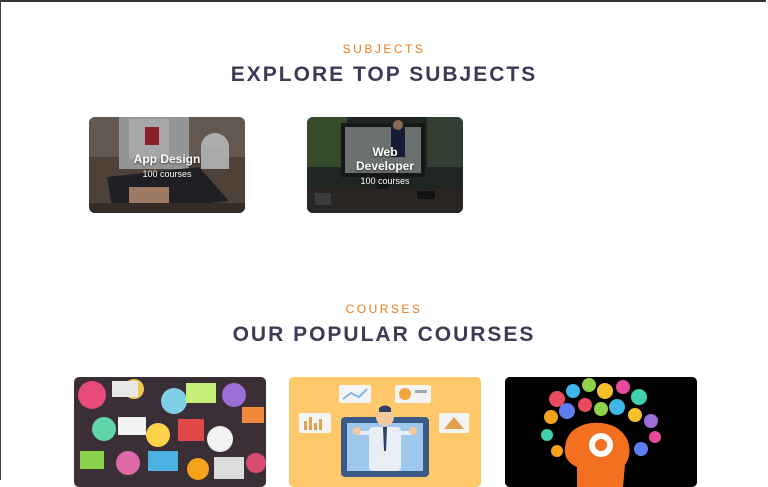 The width and height of the screenshot is (768, 487). Describe the element at coordinates (384, 309) in the screenshot. I see `courses-eyebrow: COURSES` at that location.